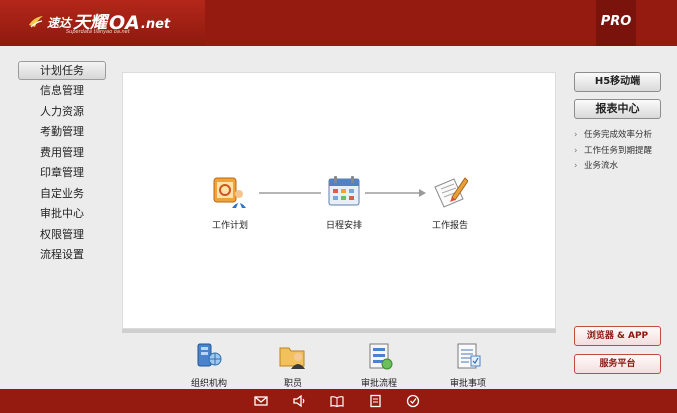 This screenshot has width=677, height=413. Describe the element at coordinates (449, 226) in the screenshot. I see `workflow-node-label: 工作报告` at that location.